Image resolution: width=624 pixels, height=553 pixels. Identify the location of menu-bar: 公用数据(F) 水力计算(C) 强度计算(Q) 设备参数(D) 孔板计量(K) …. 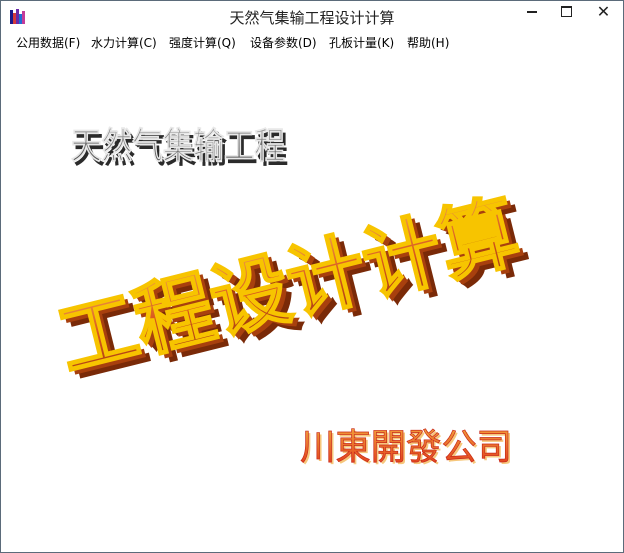
(312, 41).